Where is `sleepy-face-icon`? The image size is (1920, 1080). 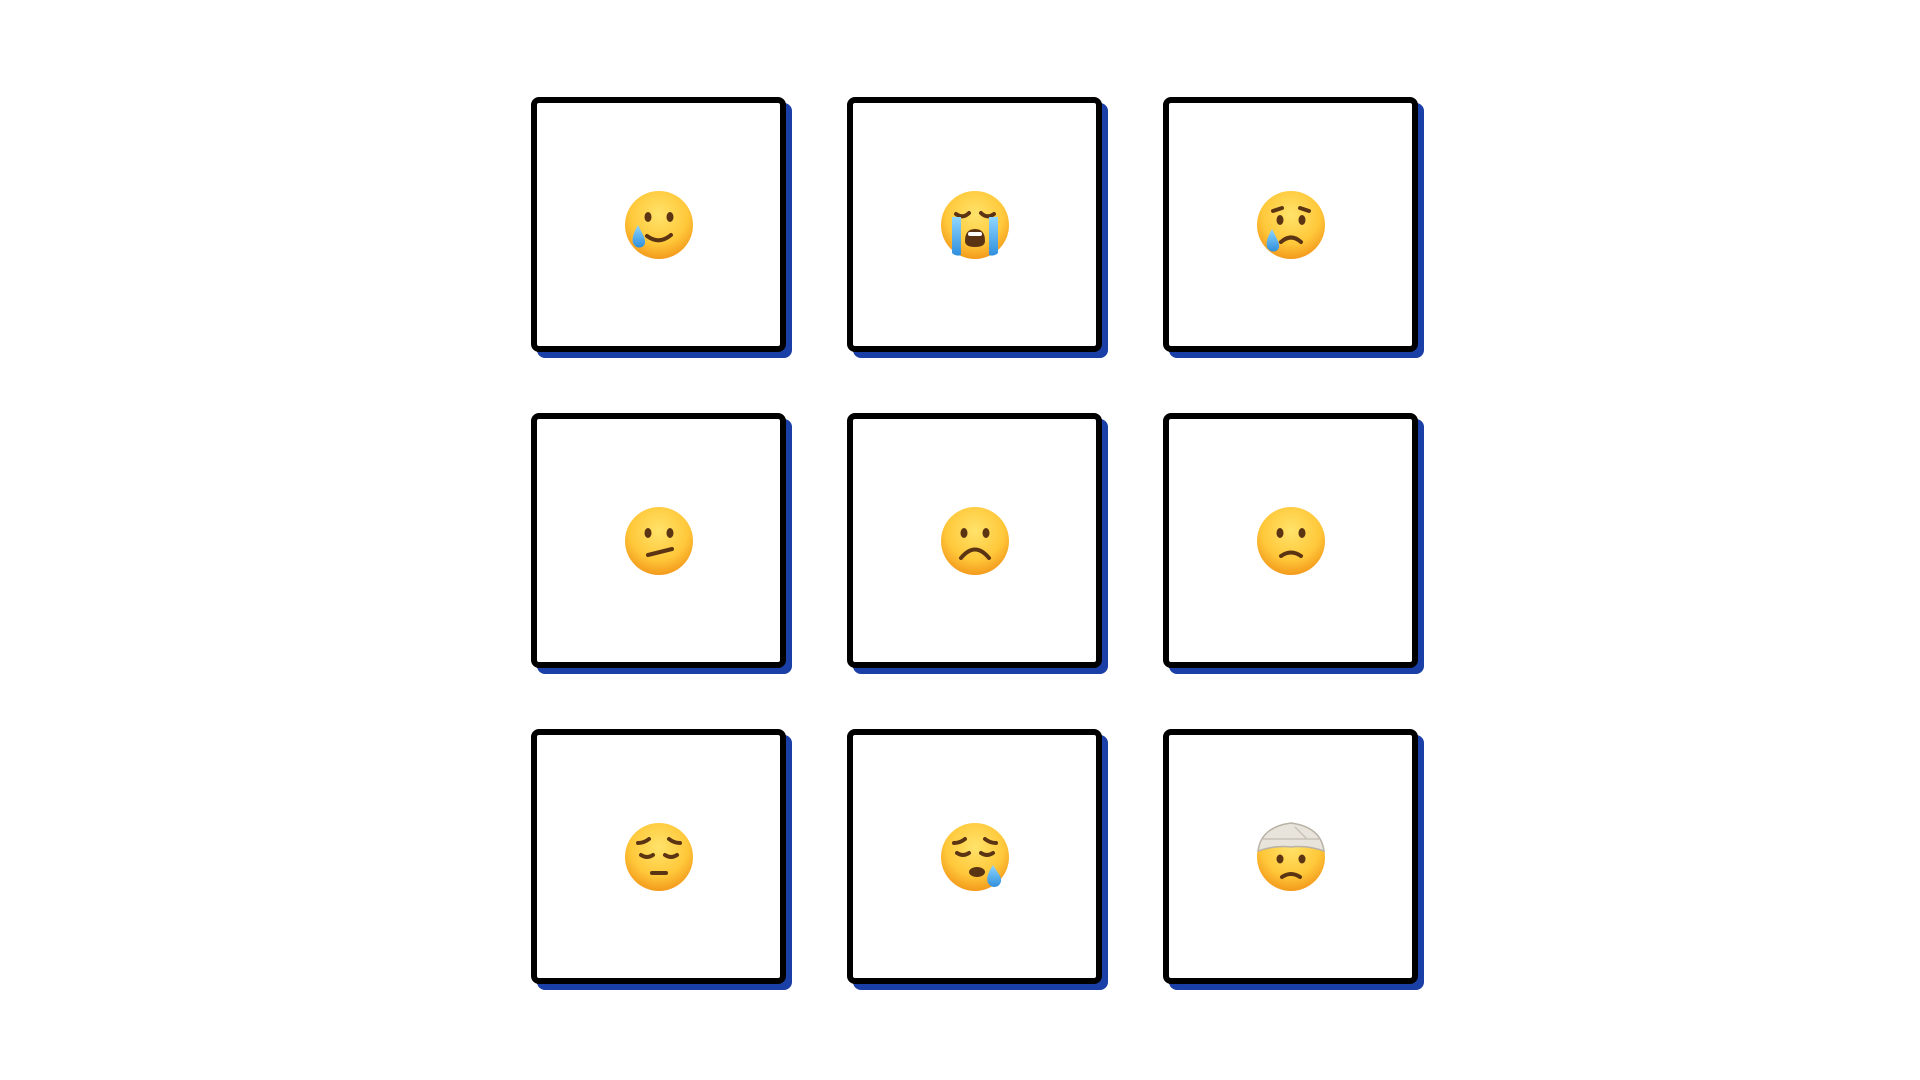 sleepy-face-icon is located at coordinates (974, 856).